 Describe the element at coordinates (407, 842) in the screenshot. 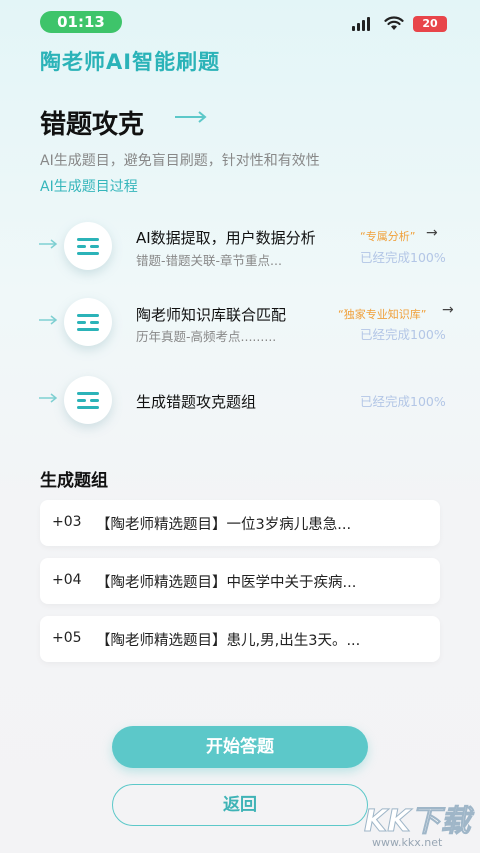

I see `watermark-url: www.kkx.net` at that location.